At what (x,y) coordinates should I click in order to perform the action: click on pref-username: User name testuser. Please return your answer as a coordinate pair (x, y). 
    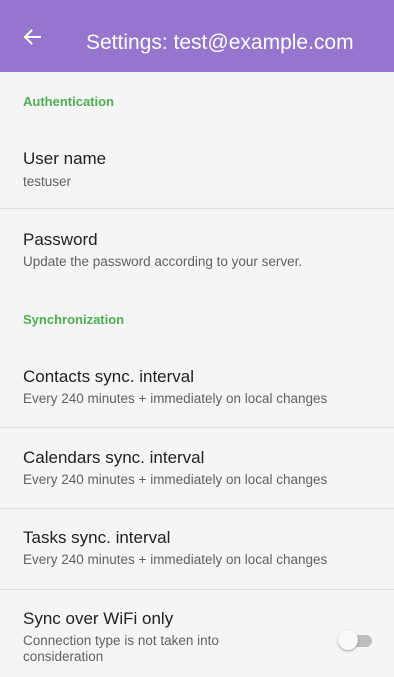
    Looking at the image, I should click on (197, 171).